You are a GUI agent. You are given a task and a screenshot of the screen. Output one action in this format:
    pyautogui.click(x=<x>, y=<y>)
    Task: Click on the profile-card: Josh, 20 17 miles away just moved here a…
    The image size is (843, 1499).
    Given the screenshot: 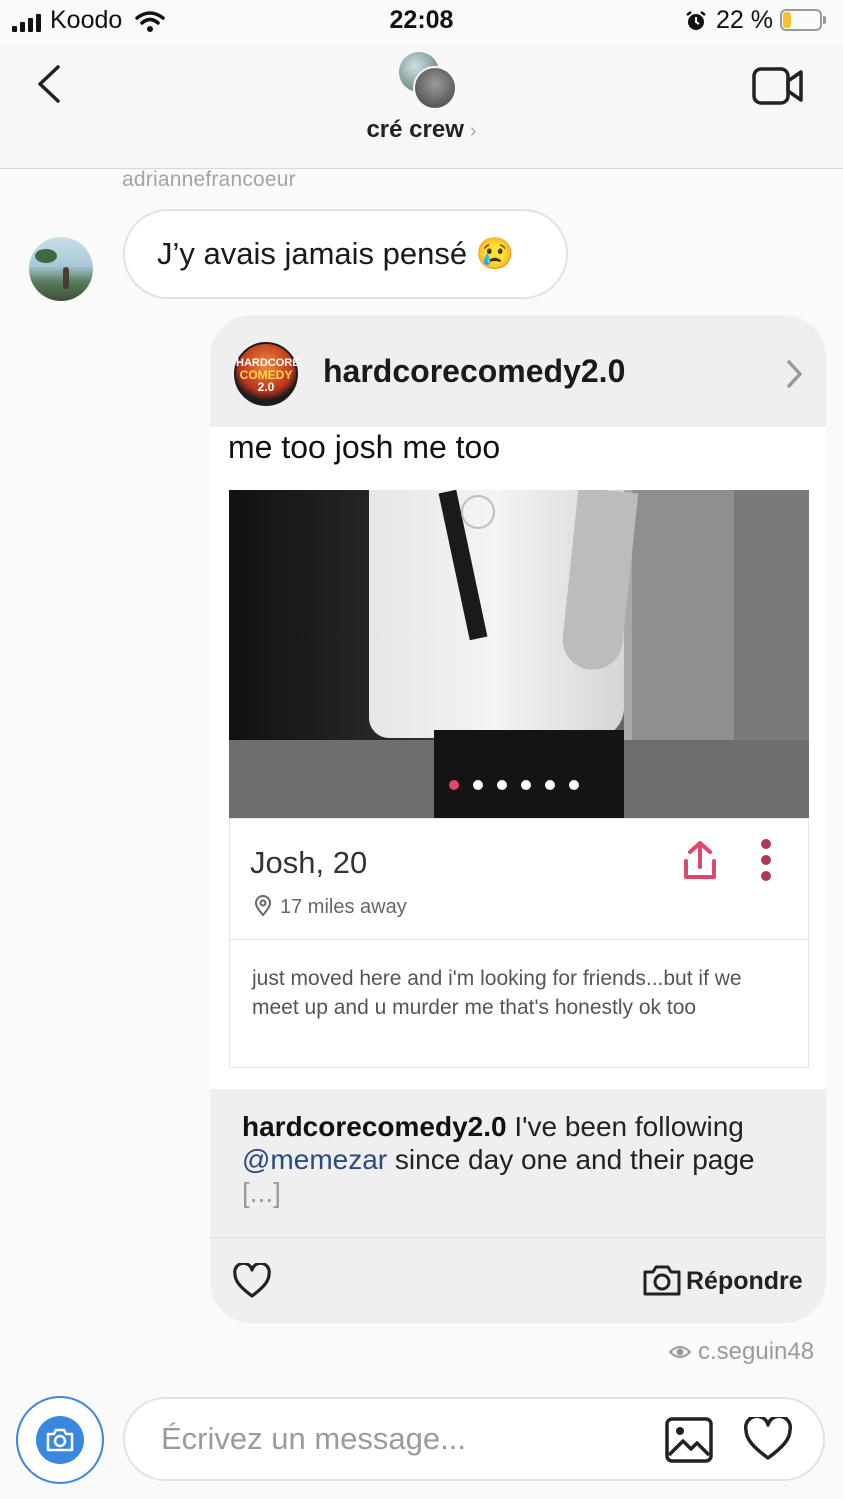 What is the action you would take?
    pyautogui.click(x=519, y=943)
    